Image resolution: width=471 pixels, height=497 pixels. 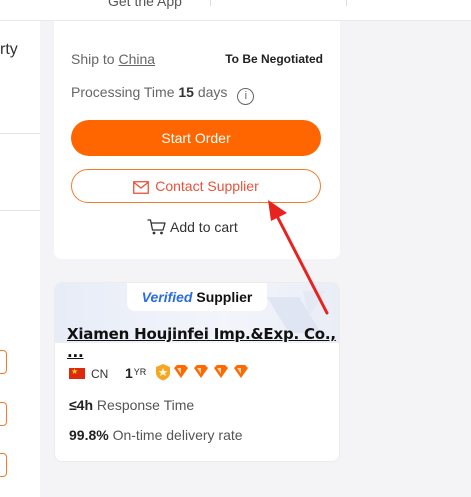 What do you see at coordinates (298, 257) in the screenshot?
I see `annotation-arrow-icon` at bounding box center [298, 257].